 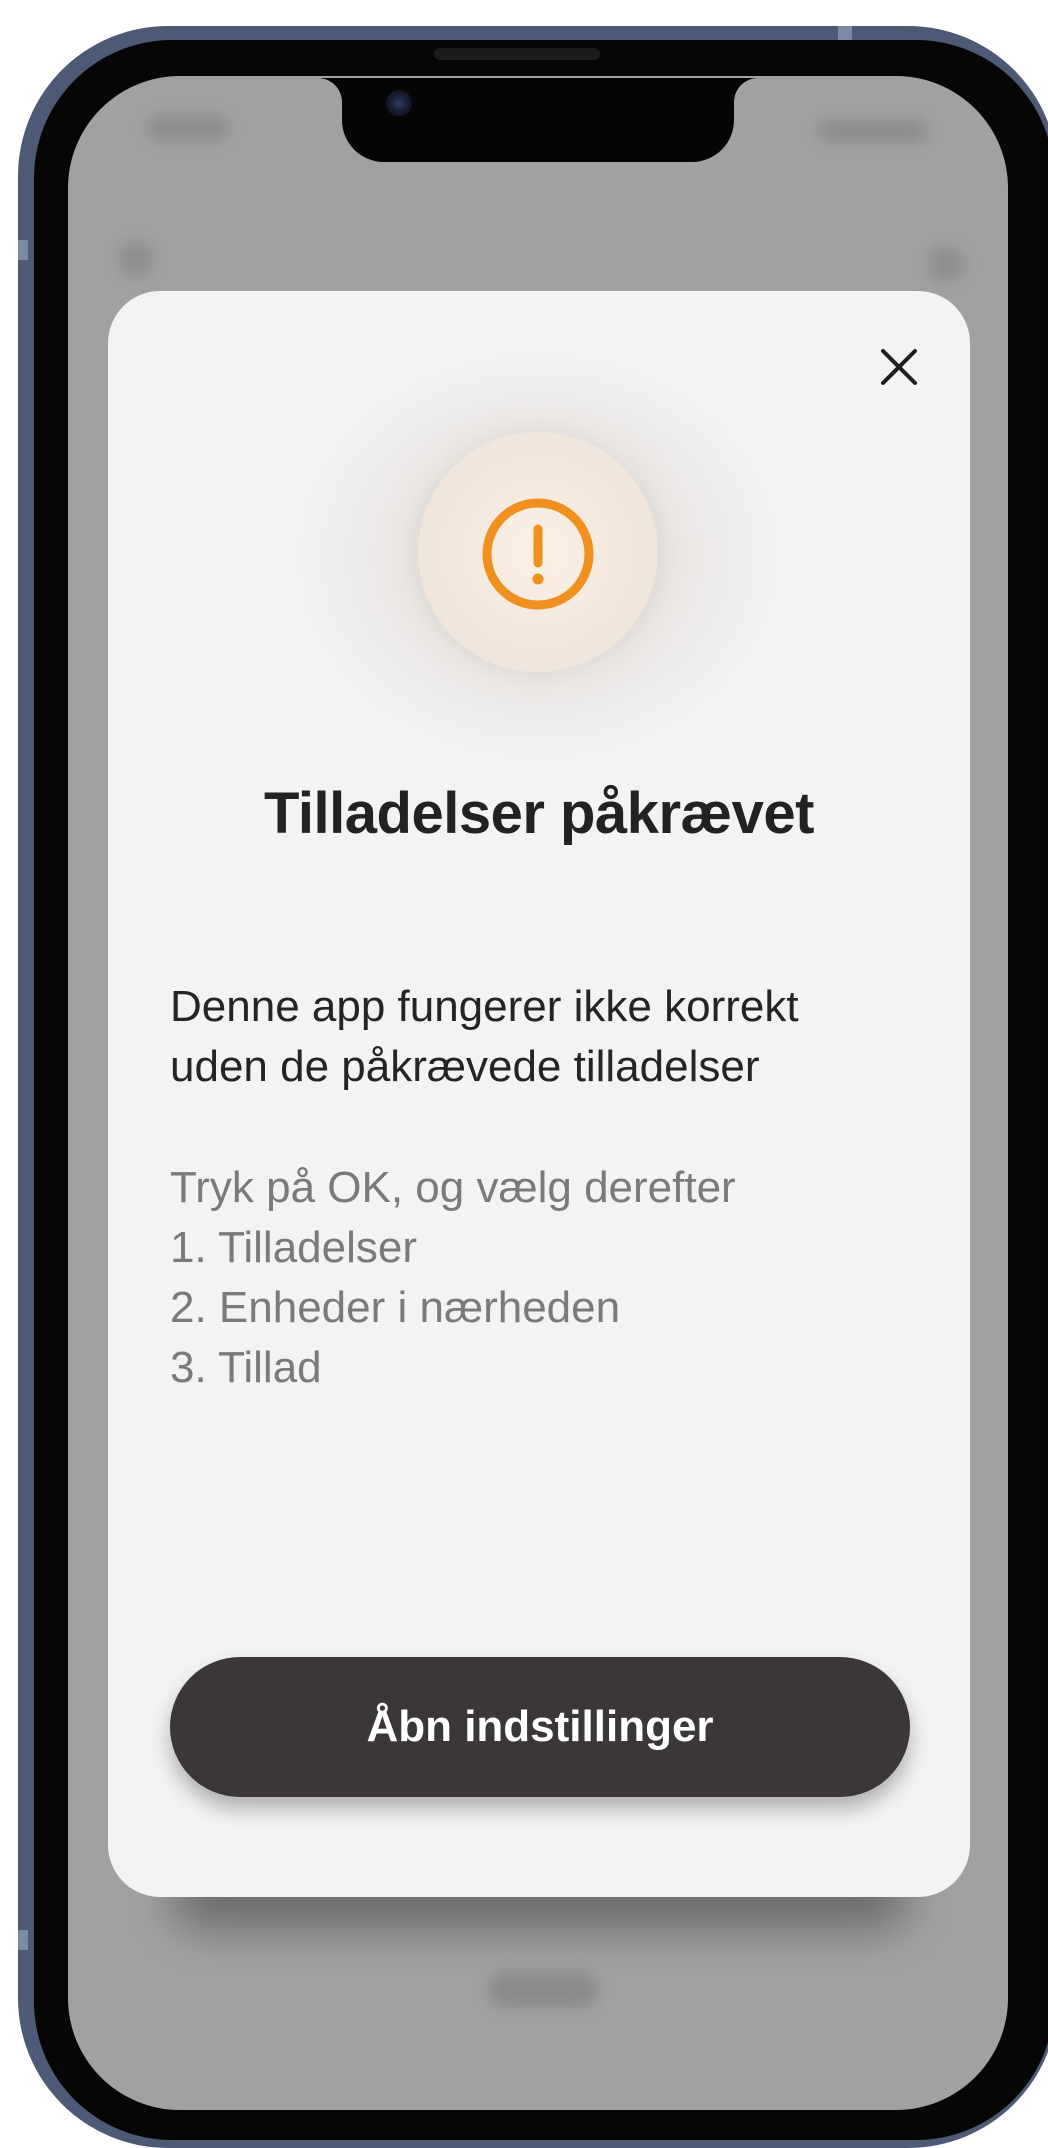 I want to click on instruction-step: 1. Tilladelser, so click(x=294, y=1247).